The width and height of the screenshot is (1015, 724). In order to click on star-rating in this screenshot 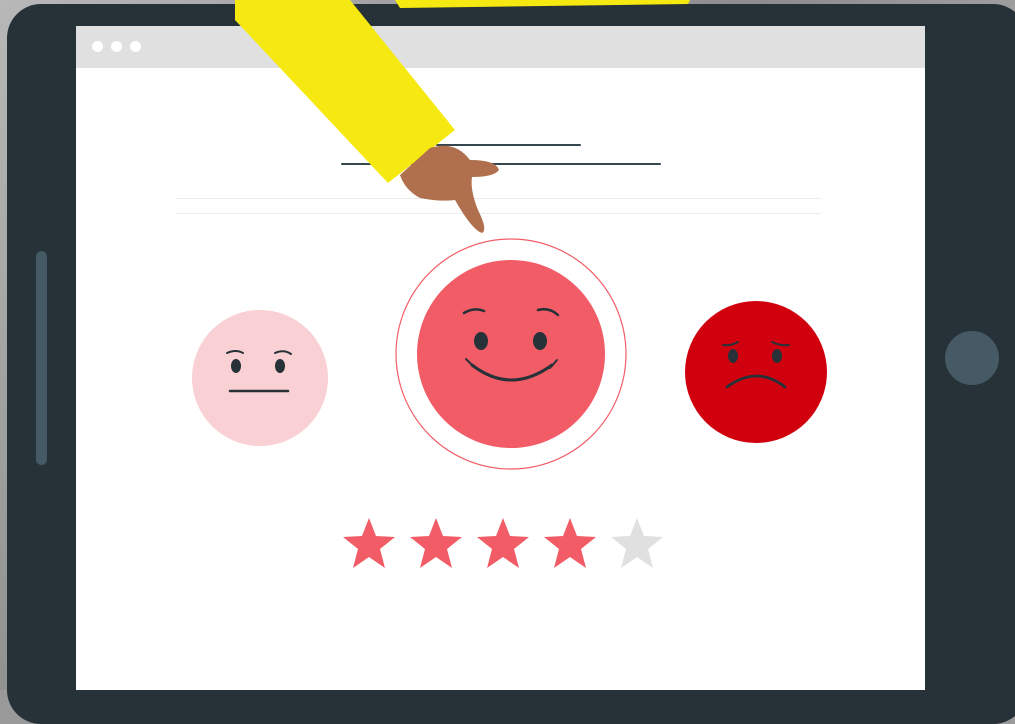, I will do `click(506, 546)`.